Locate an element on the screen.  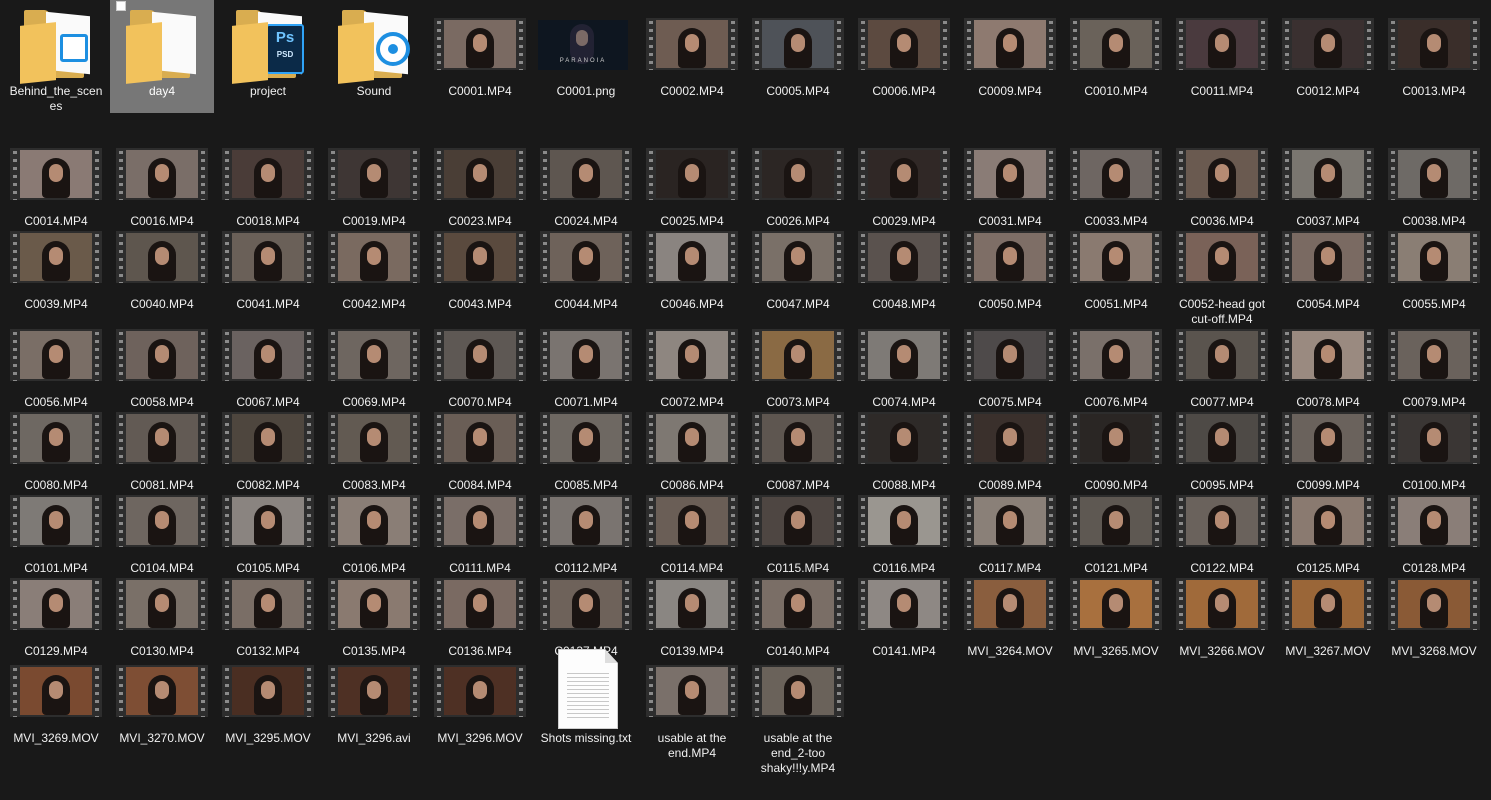
file-item: C0006.MP4 is located at coordinates (904, 49).